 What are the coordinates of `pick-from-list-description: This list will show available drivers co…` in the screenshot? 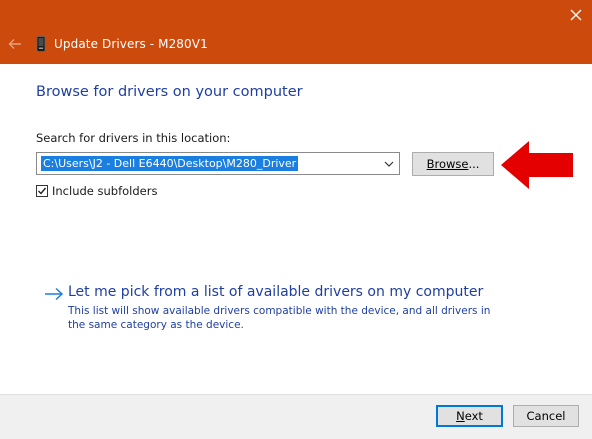 It's located at (279, 318).